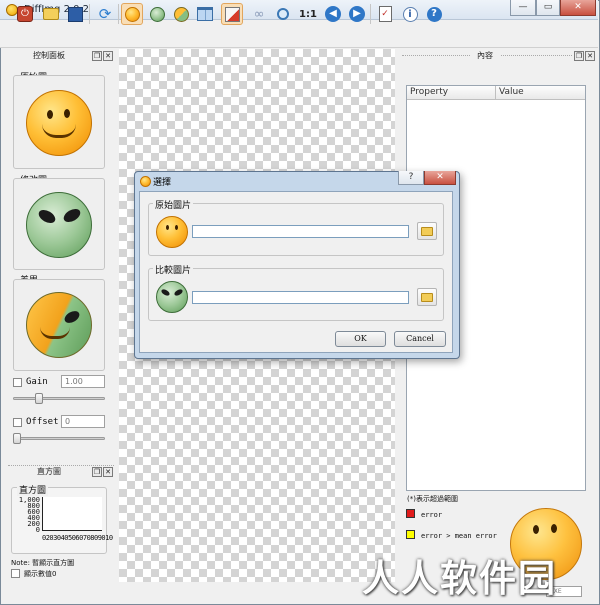 This screenshot has height=605, width=600. I want to click on maximize-button: ▭, so click(548, 8).